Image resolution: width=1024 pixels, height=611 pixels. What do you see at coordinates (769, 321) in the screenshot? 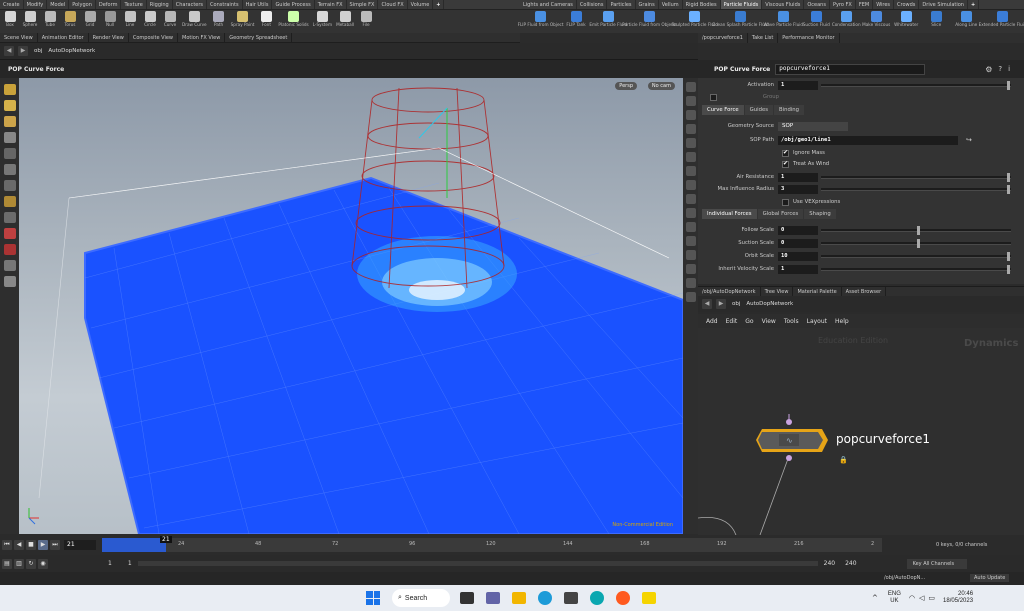
I see `network-menu-item: View` at bounding box center [769, 321].